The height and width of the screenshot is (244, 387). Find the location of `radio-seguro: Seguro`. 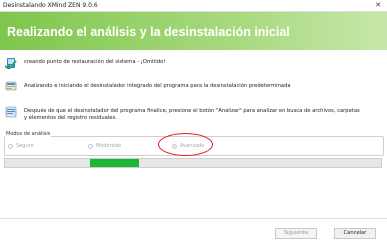

radio-seguro: Seguro is located at coordinates (21, 146).